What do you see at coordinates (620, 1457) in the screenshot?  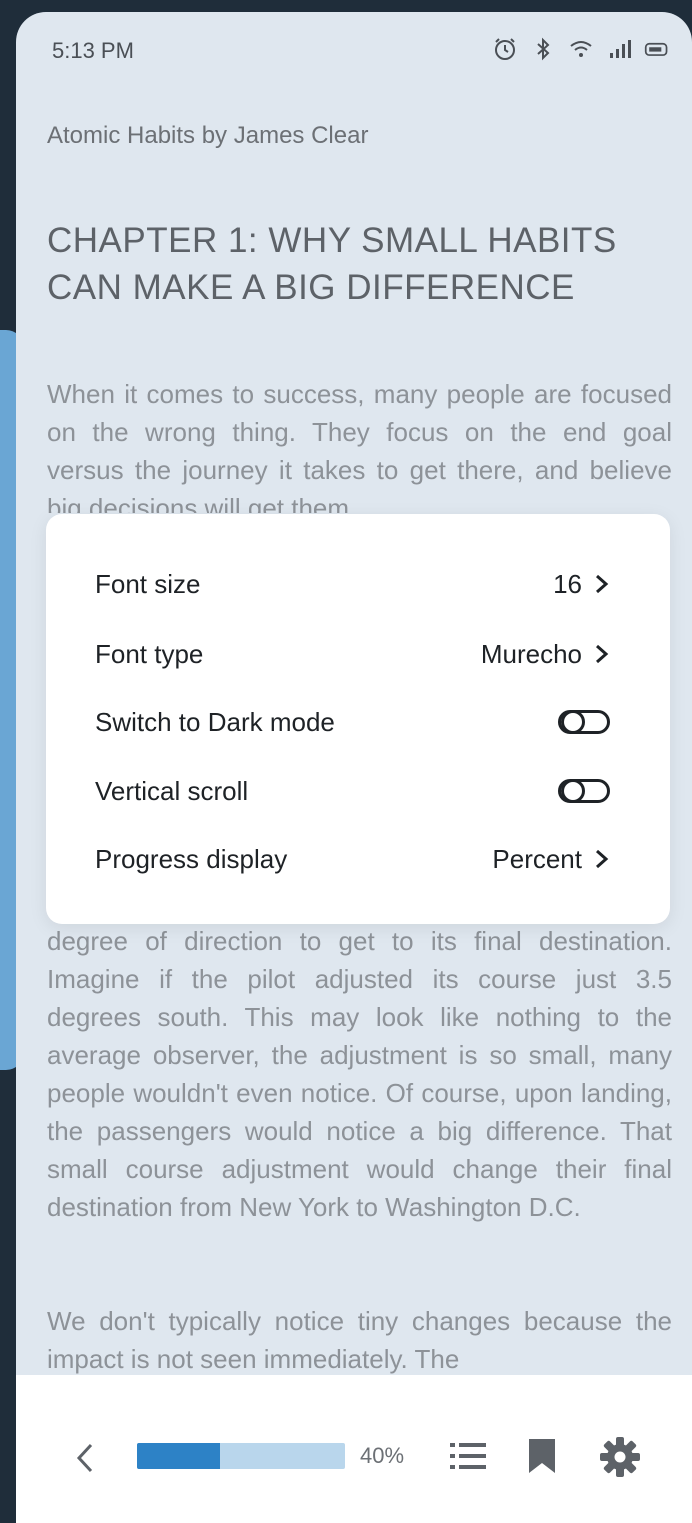 I see `gear-icon` at bounding box center [620, 1457].